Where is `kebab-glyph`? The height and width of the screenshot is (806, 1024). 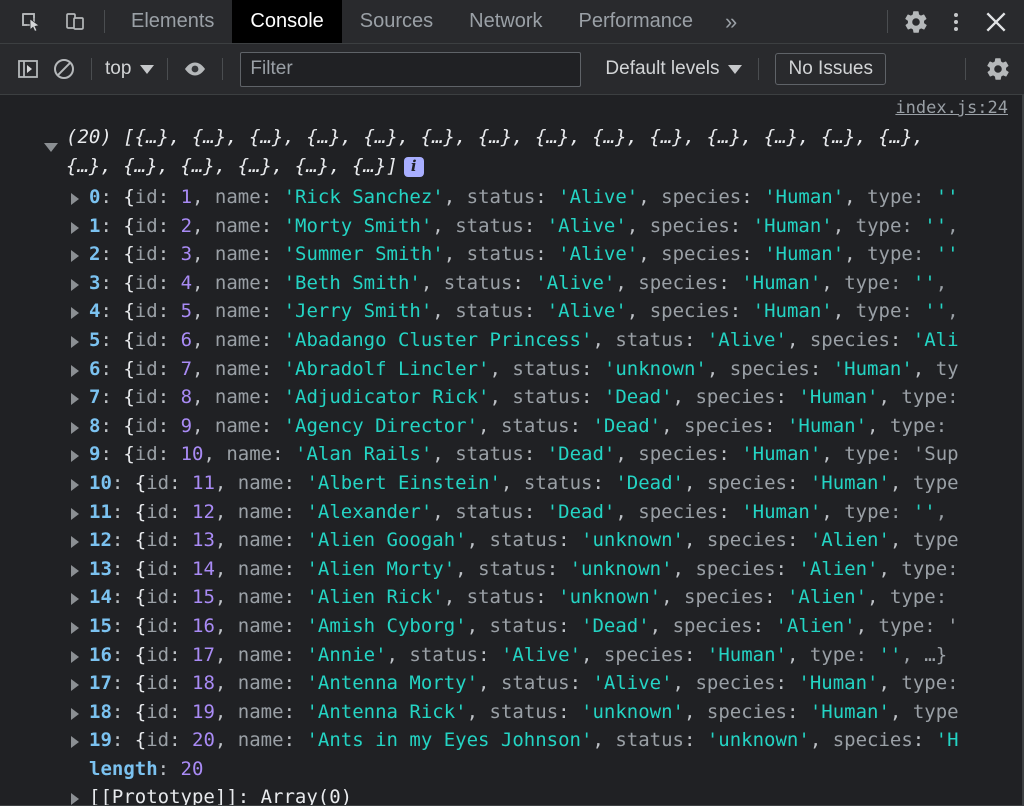 kebab-glyph is located at coordinates (956, 21).